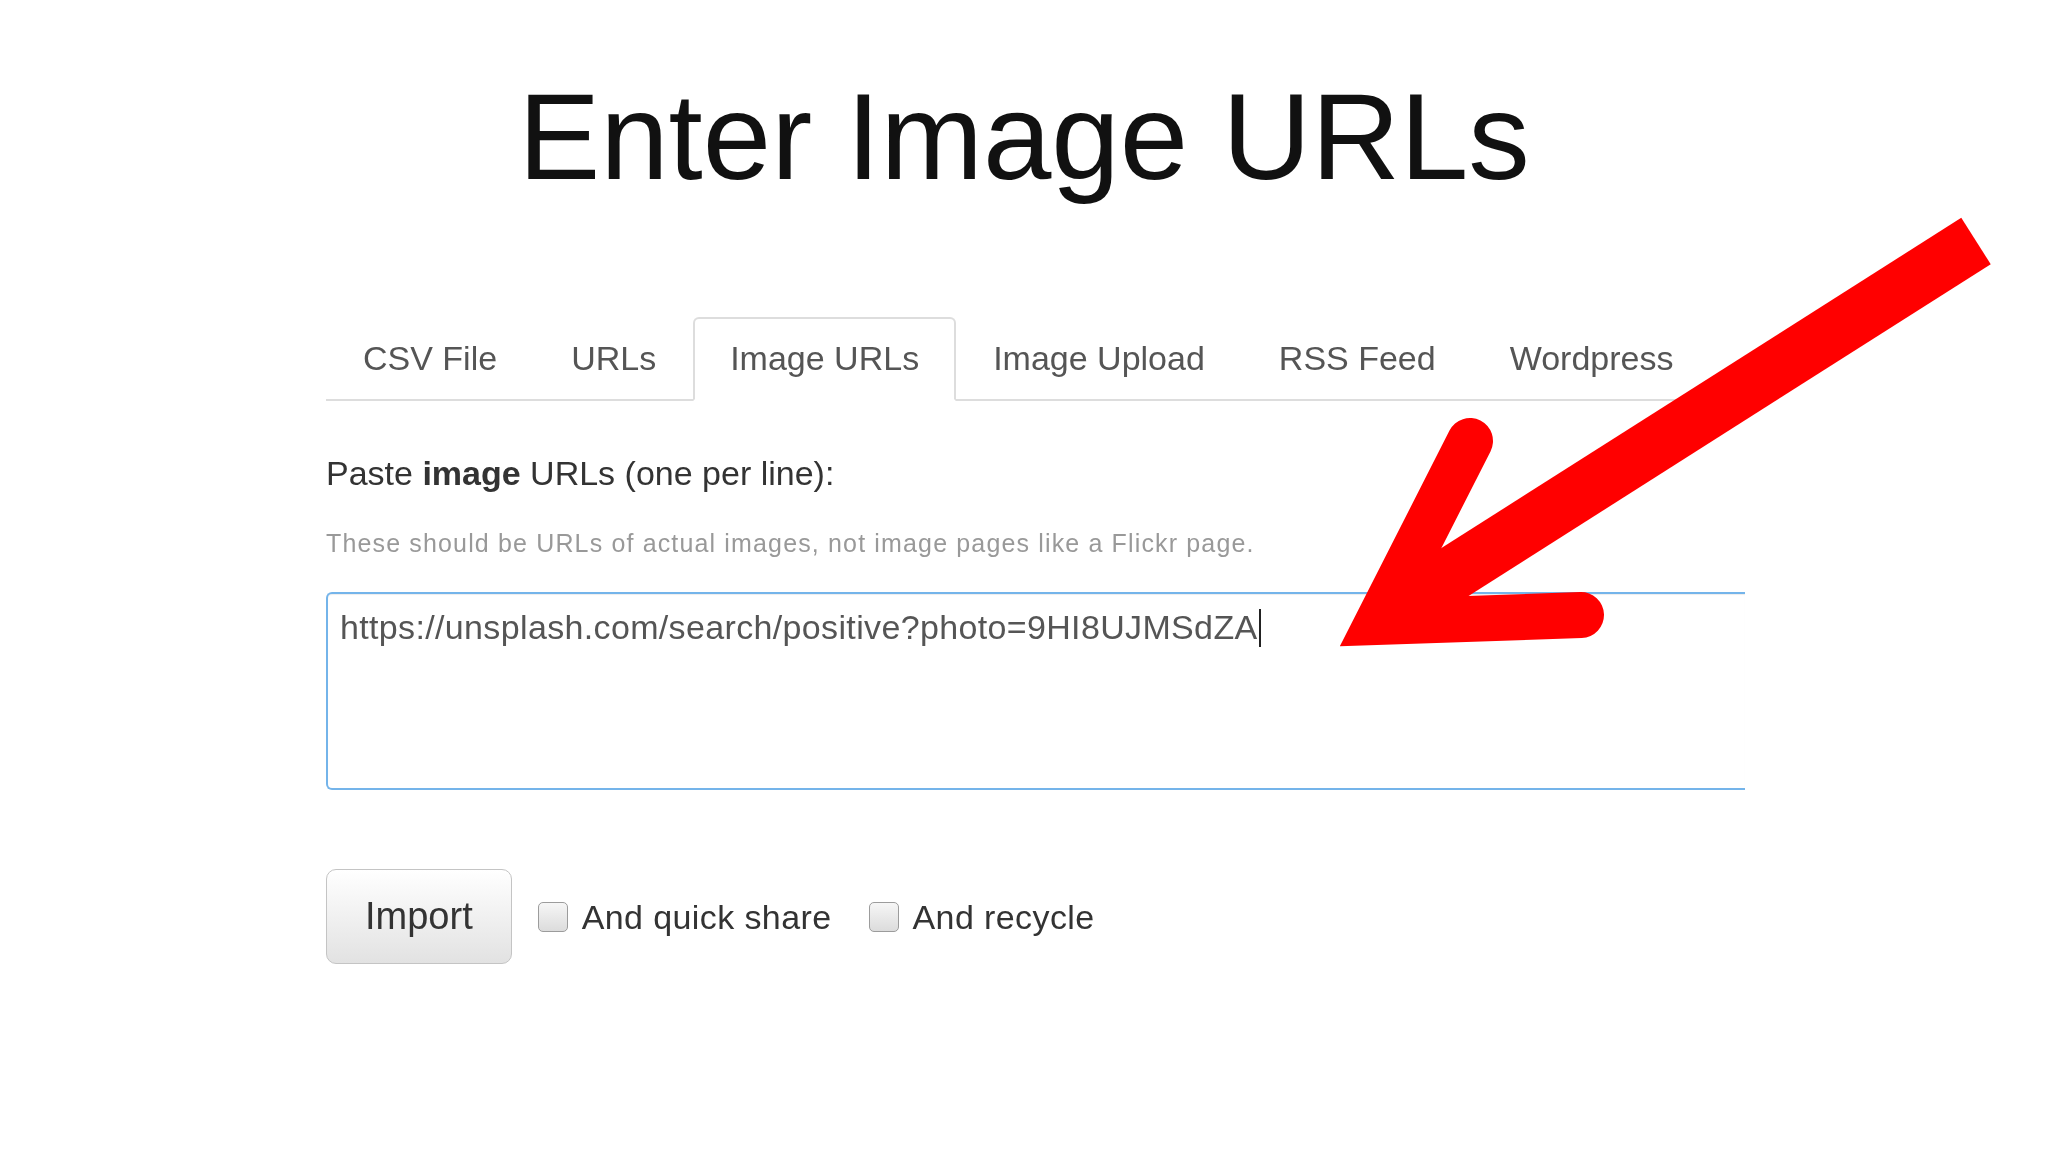  Describe the element at coordinates (614, 359) in the screenshot. I see `tab: URLs` at that location.